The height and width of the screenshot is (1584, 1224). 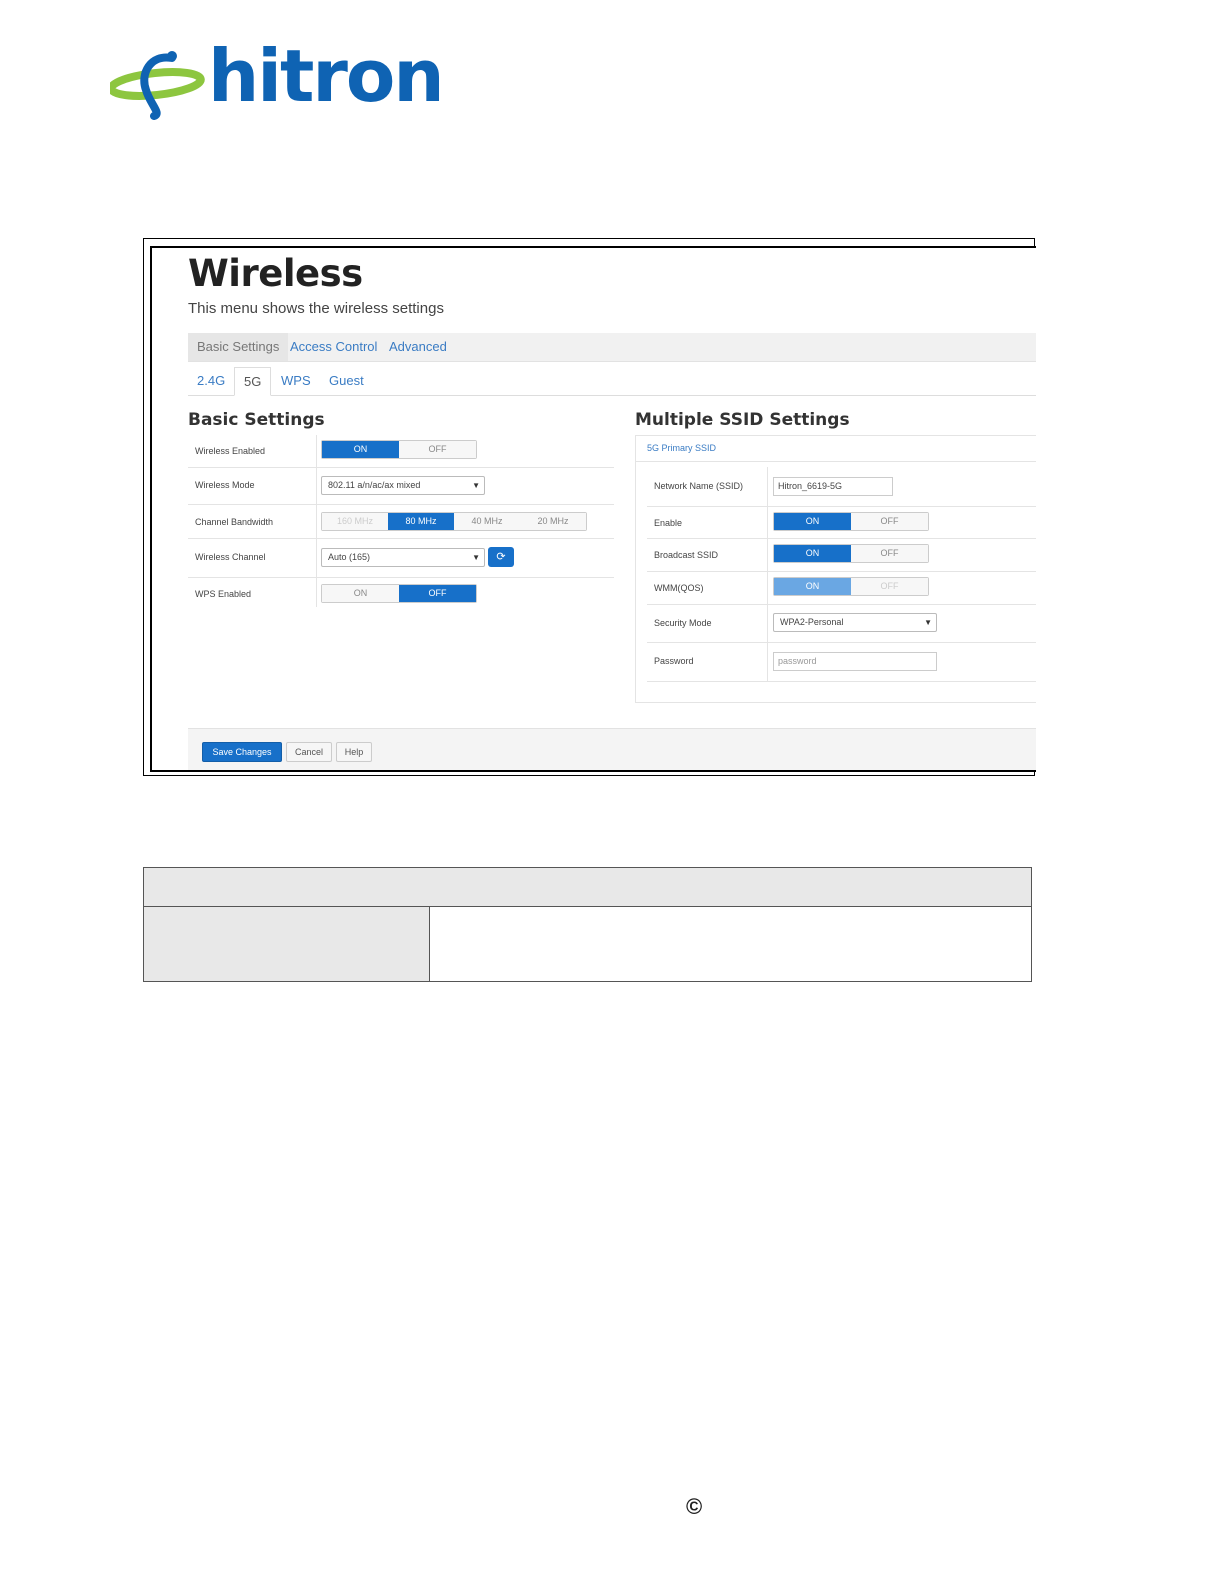 What do you see at coordinates (230, 451) in the screenshot?
I see `wireless-enabled-label: Wireless Enabled` at bounding box center [230, 451].